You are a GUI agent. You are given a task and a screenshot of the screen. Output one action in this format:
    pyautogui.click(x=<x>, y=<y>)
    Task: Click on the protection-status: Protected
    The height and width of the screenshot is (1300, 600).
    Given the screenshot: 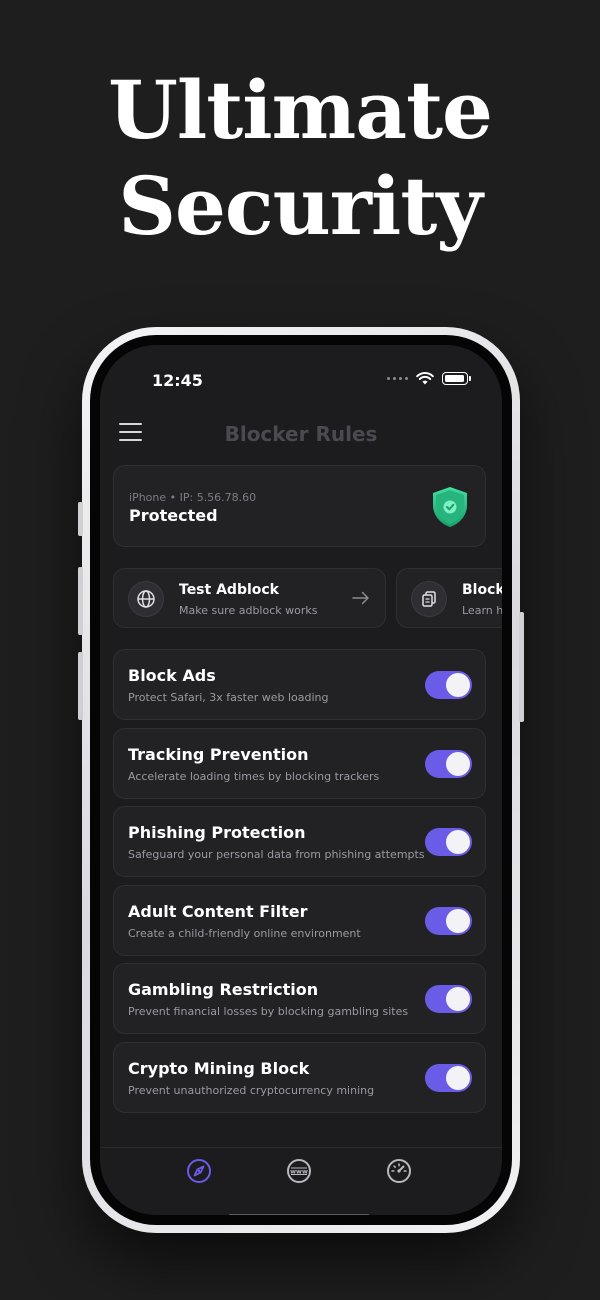 What is the action you would take?
    pyautogui.click(x=173, y=515)
    